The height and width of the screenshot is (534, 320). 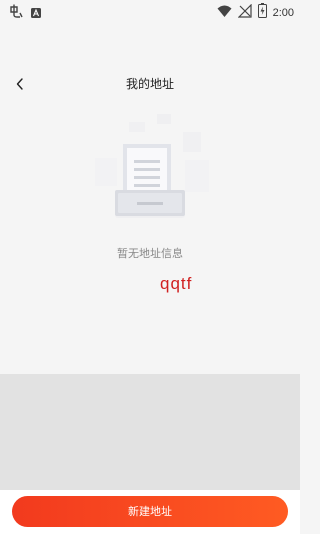 What do you see at coordinates (36, 13) in the screenshot?
I see `a-box-icon` at bounding box center [36, 13].